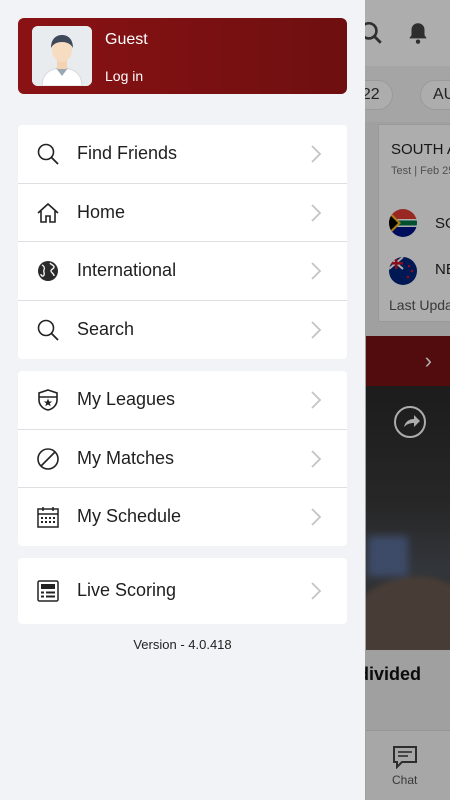 This screenshot has height=800, width=450. I want to click on user-avatar-icon, so click(62, 56).